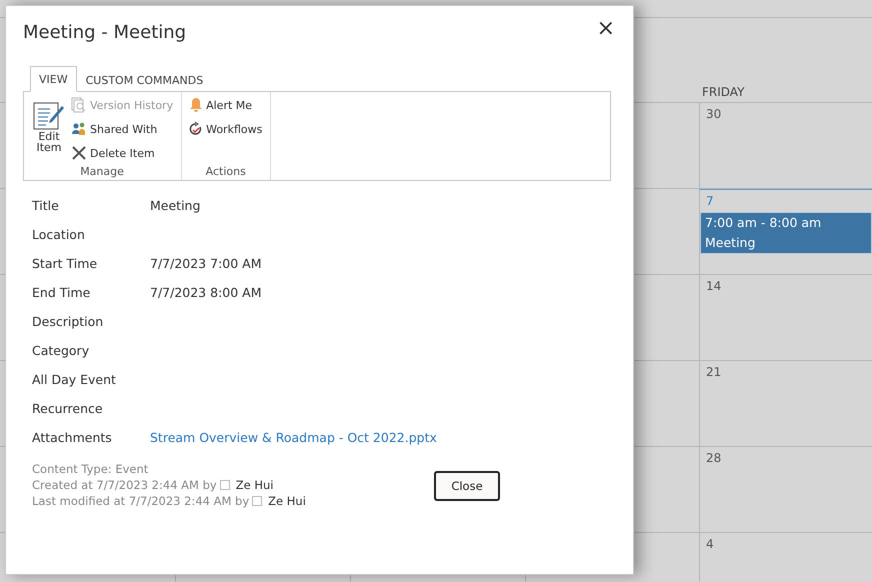 The height and width of the screenshot is (582, 872). What do you see at coordinates (79, 105) in the screenshot?
I see `document-search-icon` at bounding box center [79, 105].